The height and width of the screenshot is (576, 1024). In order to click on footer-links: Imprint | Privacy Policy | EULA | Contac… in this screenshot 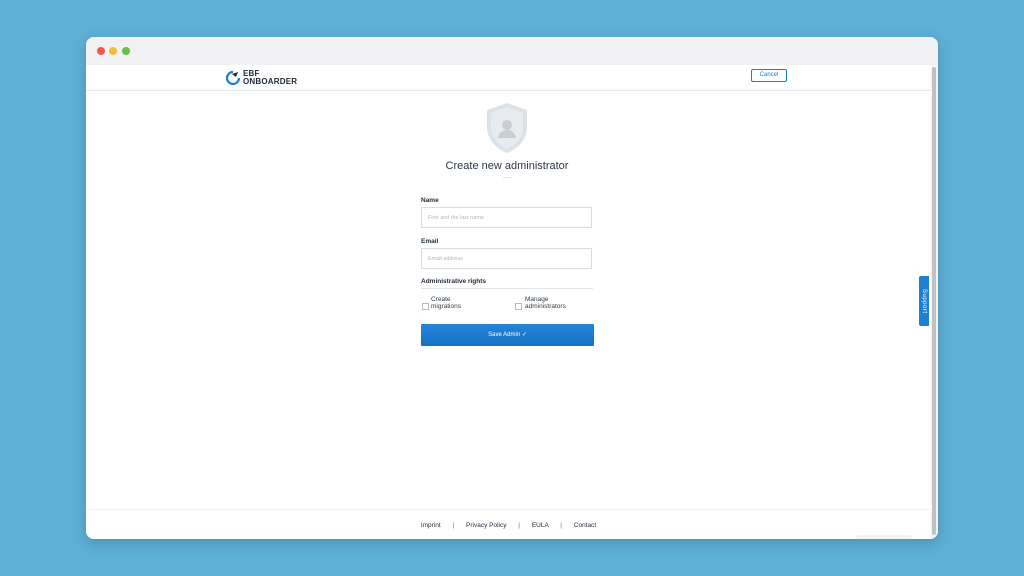, I will do `click(508, 525)`.